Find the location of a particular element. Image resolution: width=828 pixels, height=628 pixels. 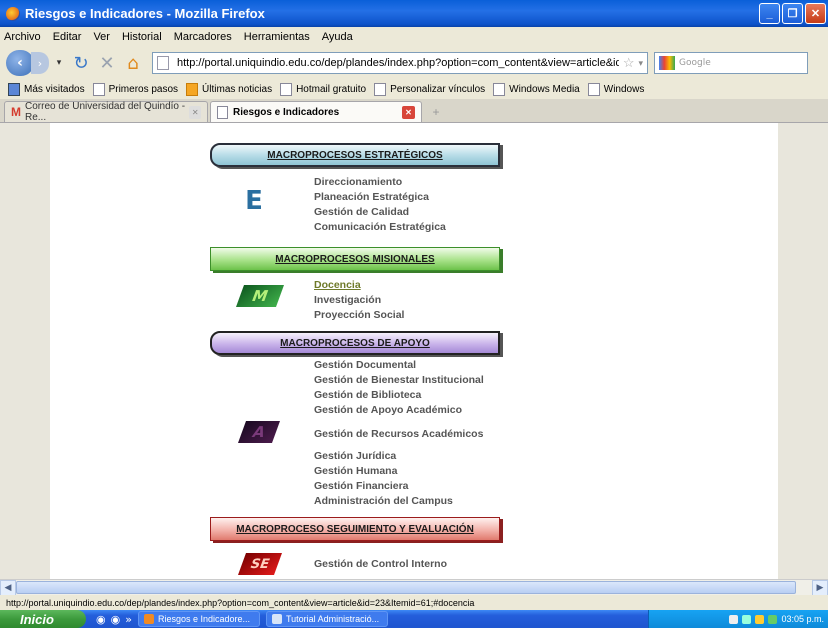

list-item: Proyección Social is located at coordinates (359, 315).